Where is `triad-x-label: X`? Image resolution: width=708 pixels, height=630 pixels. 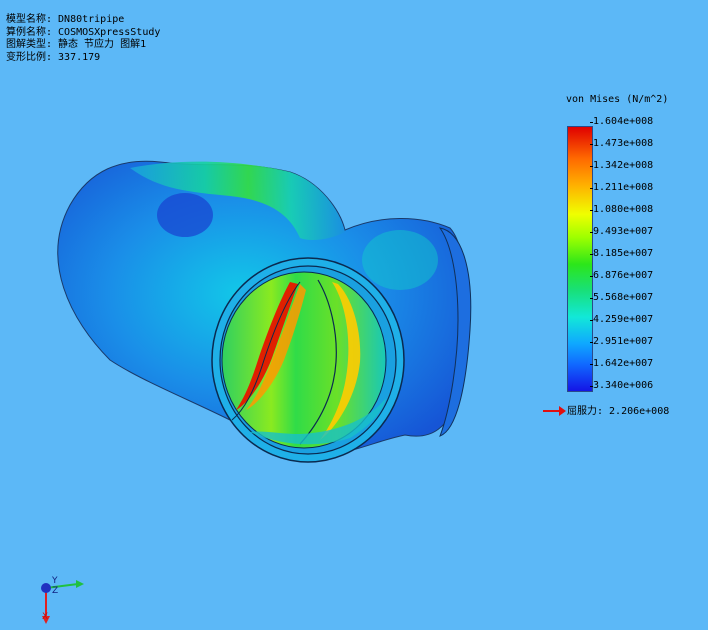 triad-x-label: X is located at coordinates (45, 617).